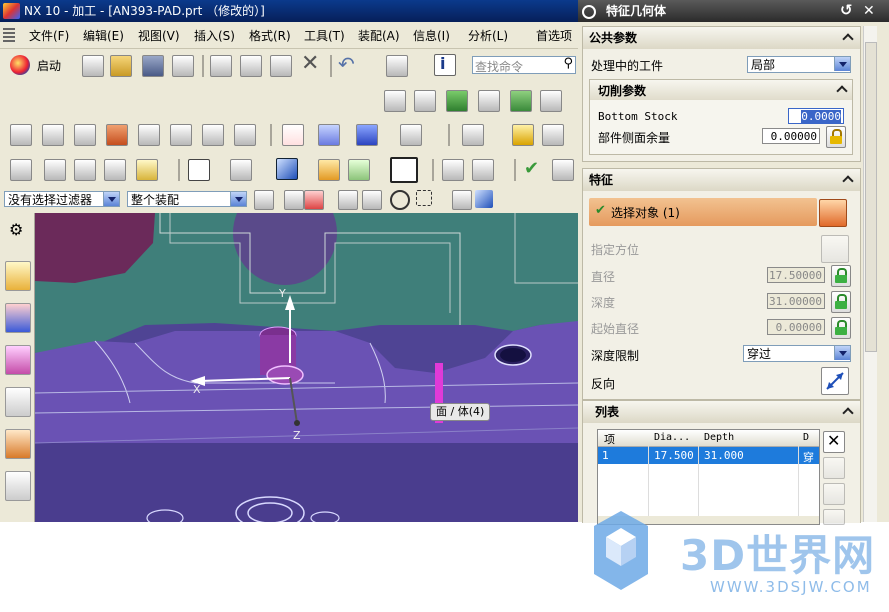 This screenshot has width=889, height=612. I want to click on column-header-depth: Depth, so click(719, 437).